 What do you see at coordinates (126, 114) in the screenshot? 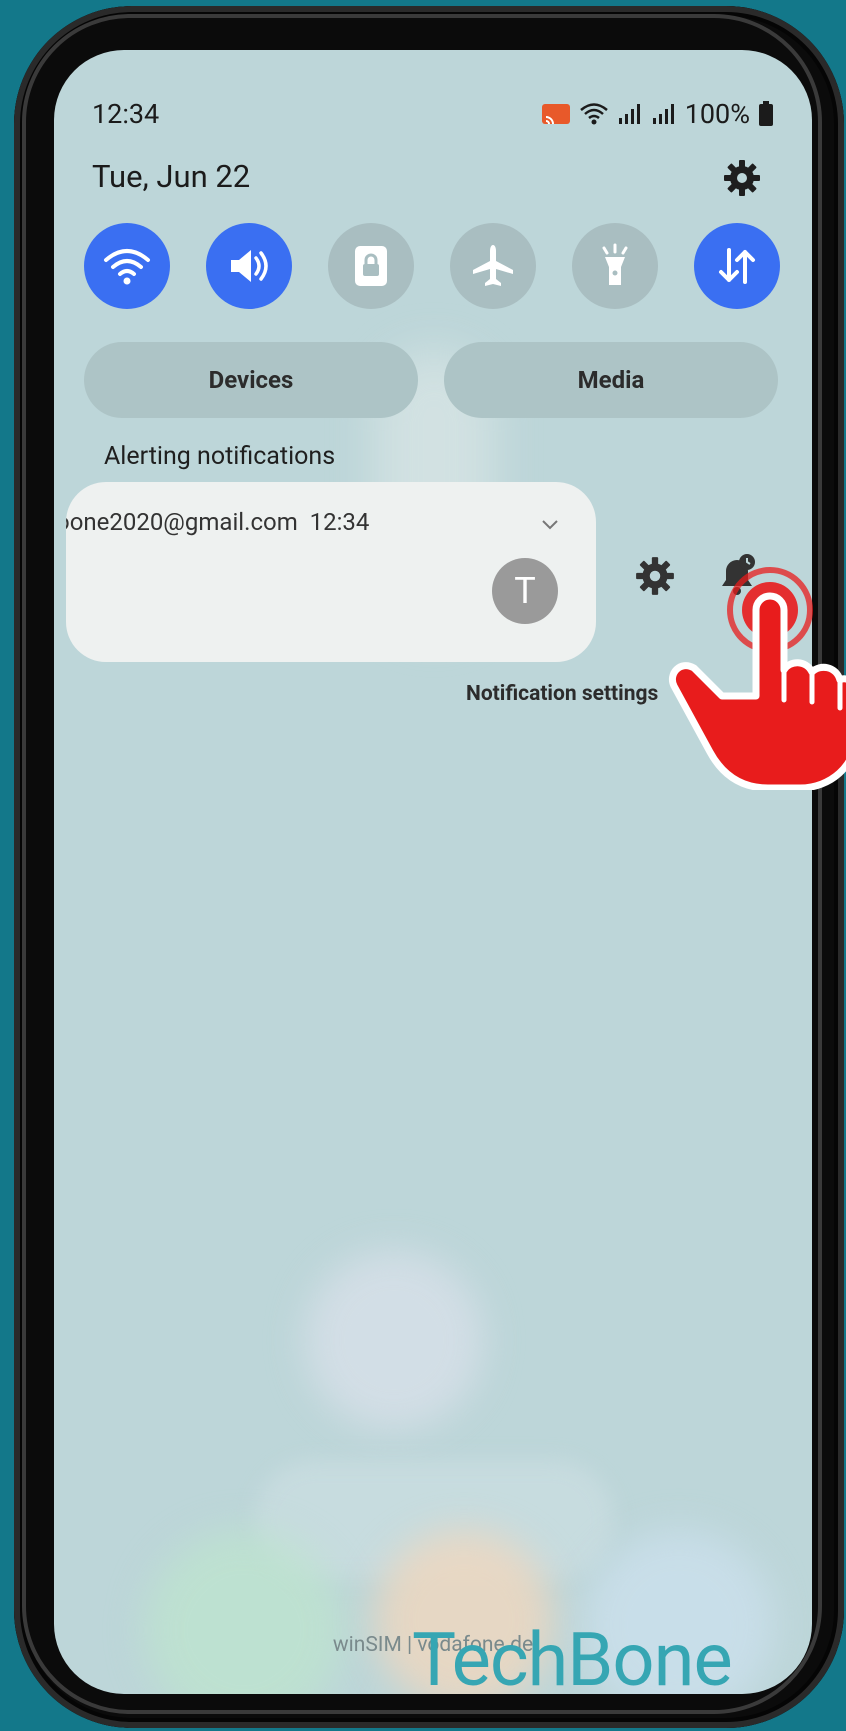
I see `status-time: 12:34` at bounding box center [126, 114].